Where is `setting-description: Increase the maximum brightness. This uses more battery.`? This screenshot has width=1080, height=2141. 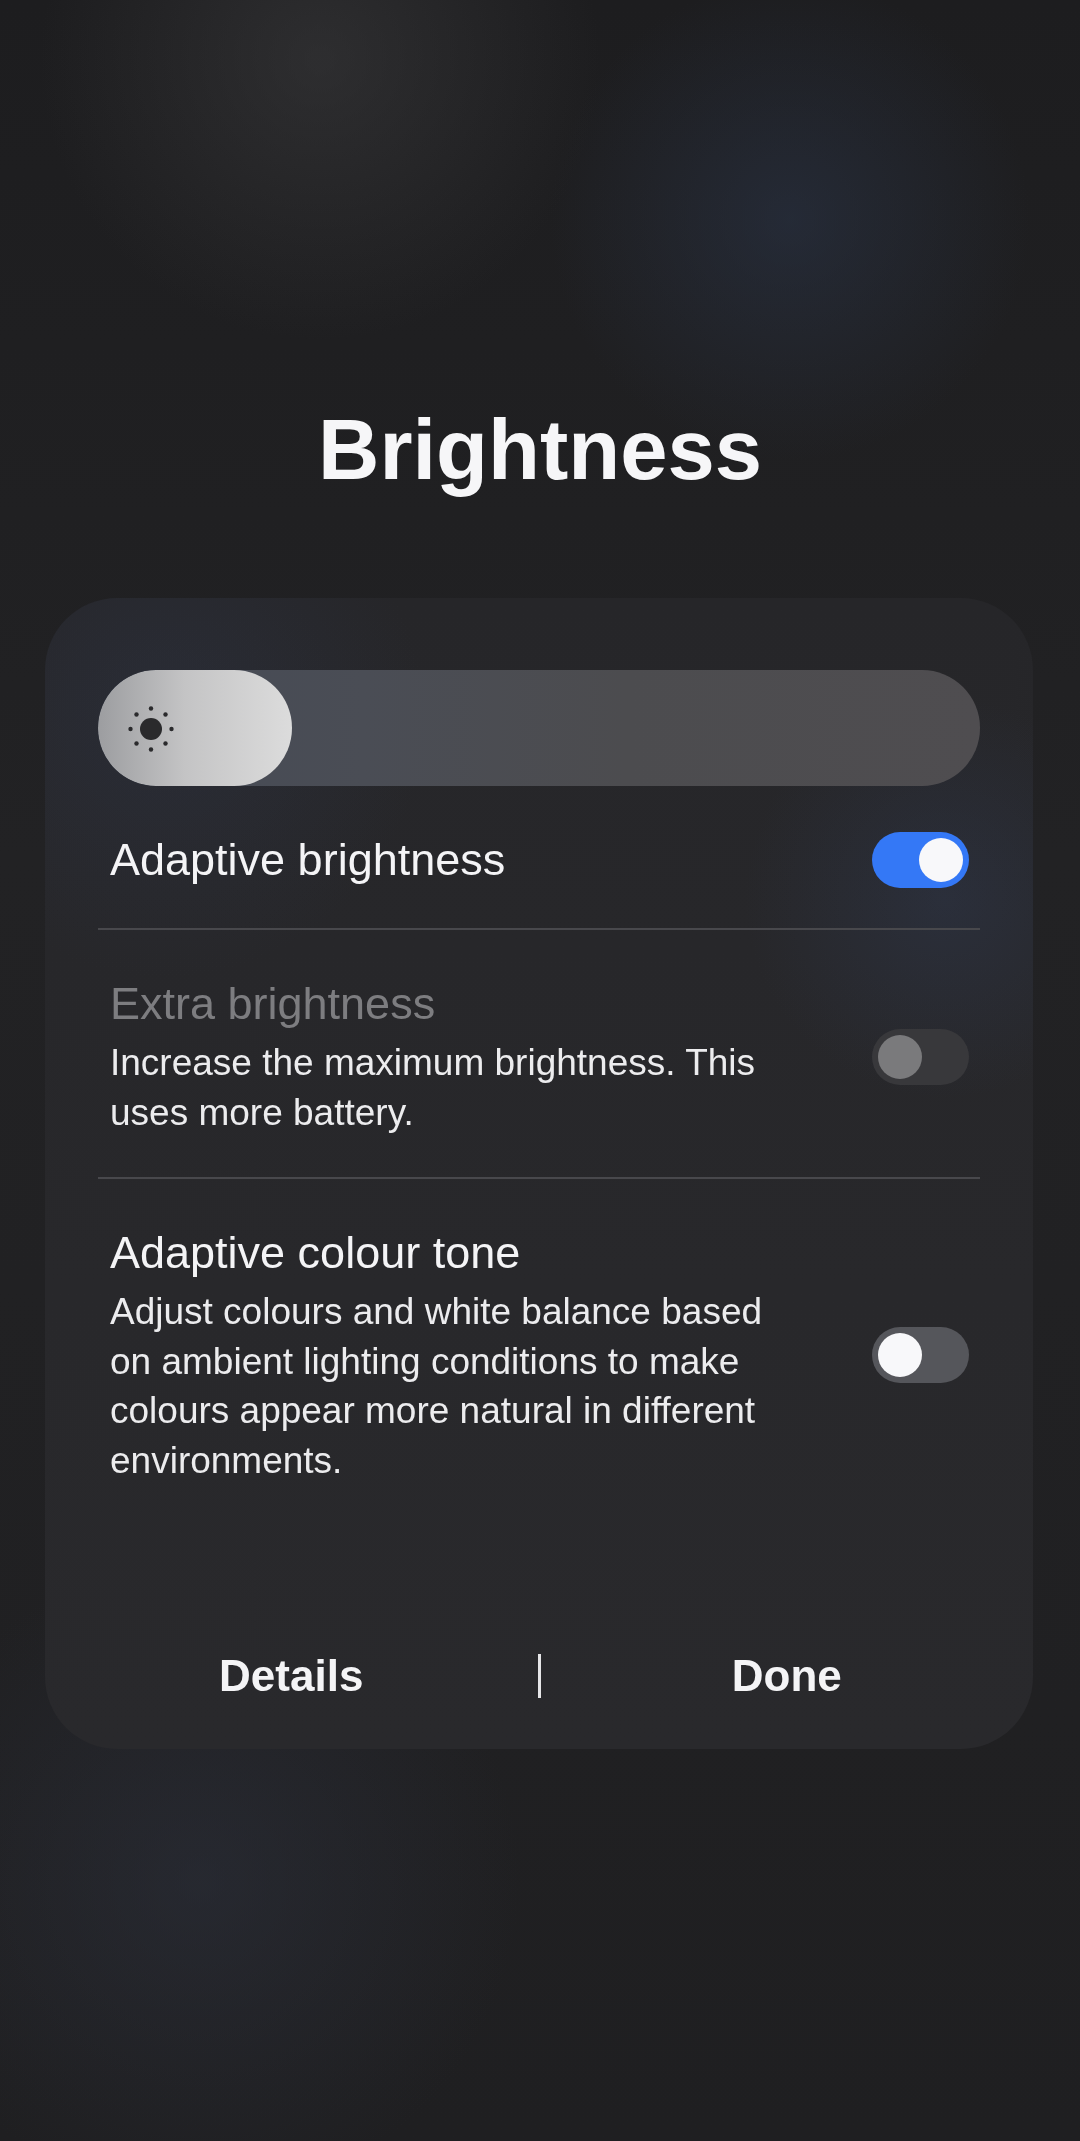
setting-description: Increase the maximum brightness. This uses more battery. is located at coordinates (433, 1088).